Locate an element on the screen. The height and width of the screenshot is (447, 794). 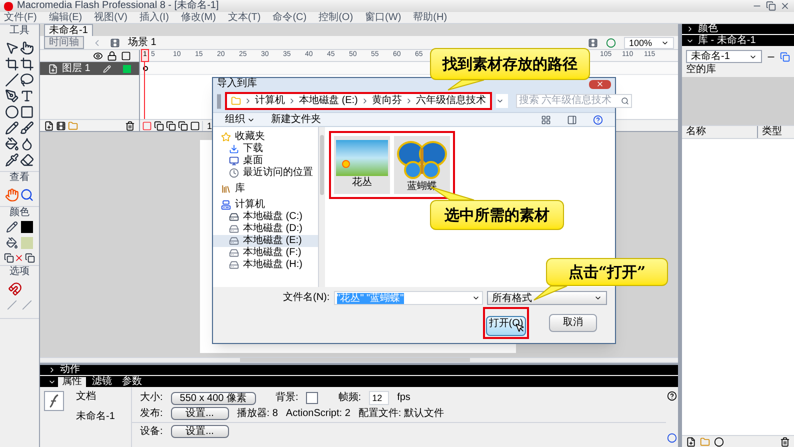
nav-item: 库 is located at coordinates (265, 189).